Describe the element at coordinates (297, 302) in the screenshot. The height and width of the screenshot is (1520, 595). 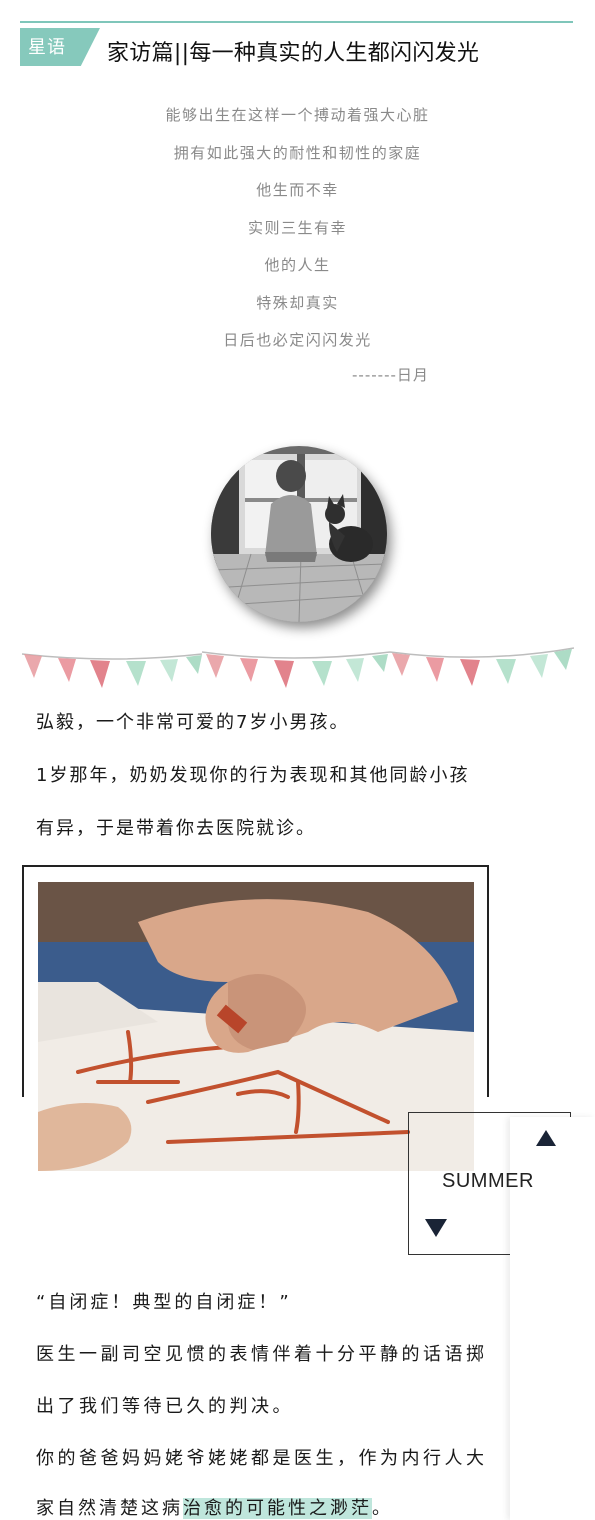
I see `poem-line: 特殊却真实` at that location.